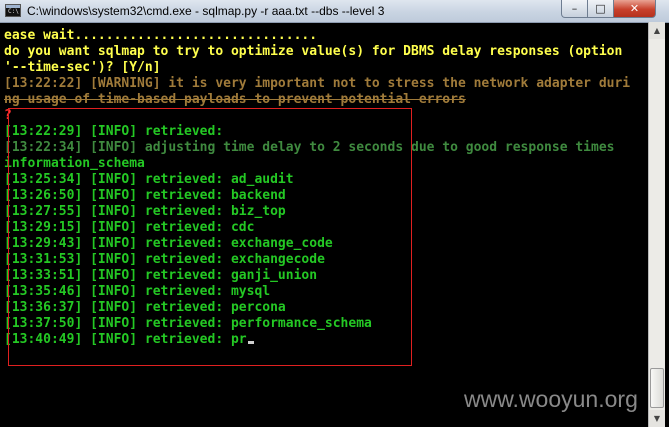  I want to click on cmd-app-icon-glyph: C:\, so click(13, 11).